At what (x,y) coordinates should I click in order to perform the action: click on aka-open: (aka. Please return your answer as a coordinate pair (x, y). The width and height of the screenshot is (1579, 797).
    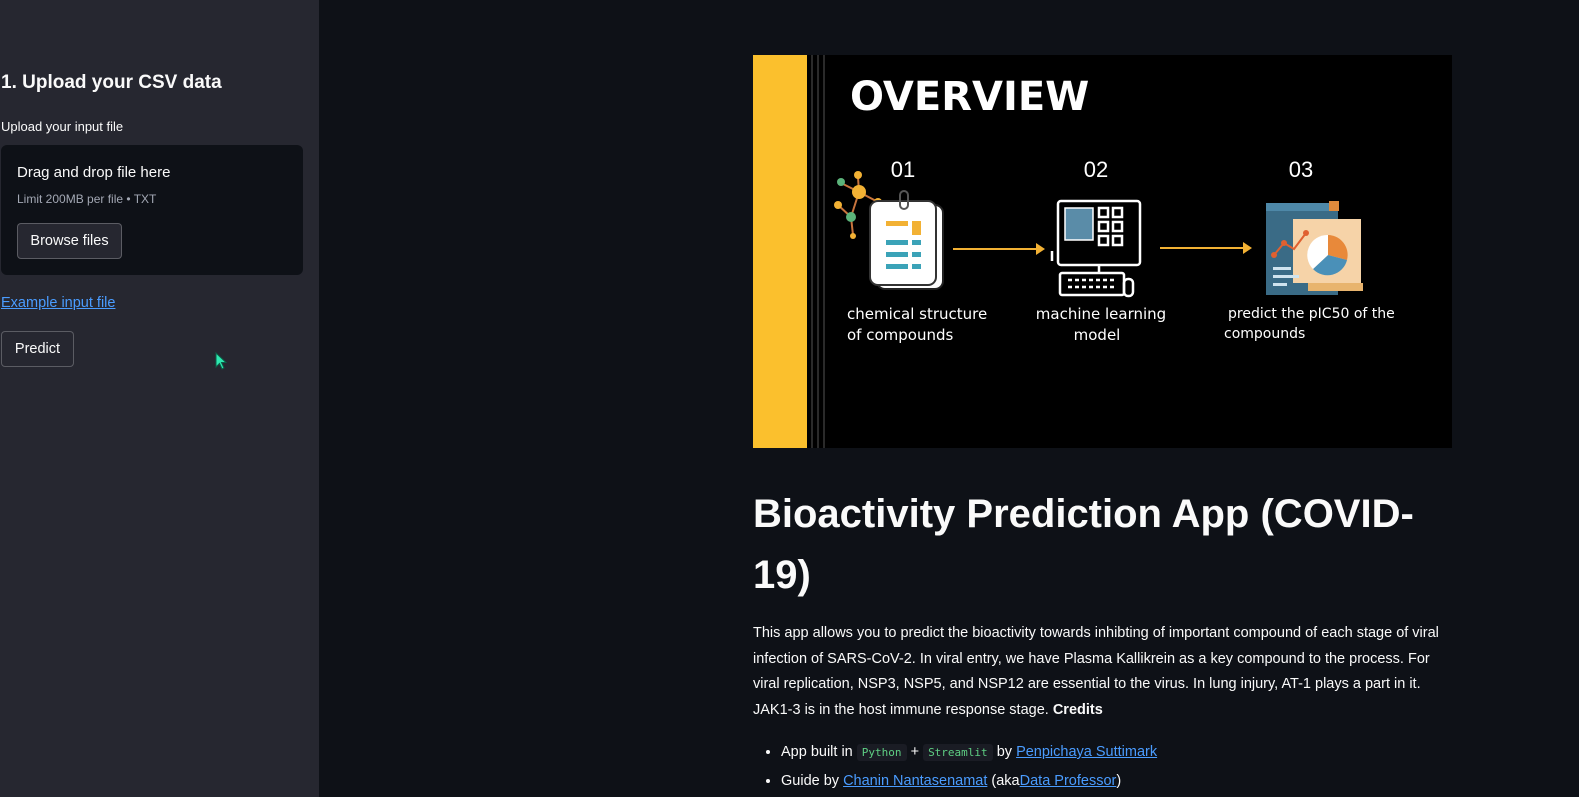
    Looking at the image, I should click on (1005, 781).